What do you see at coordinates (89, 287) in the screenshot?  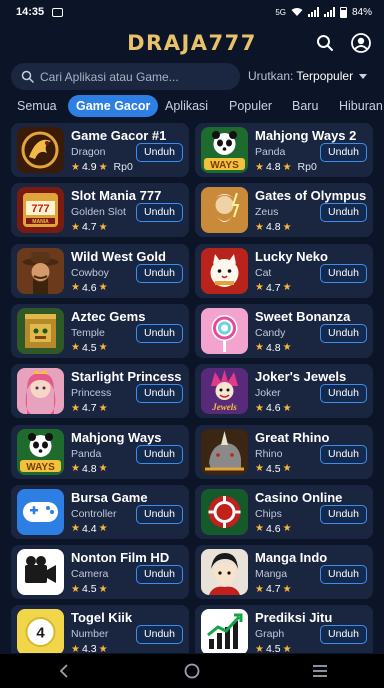 I see `rating-value: 4.6` at bounding box center [89, 287].